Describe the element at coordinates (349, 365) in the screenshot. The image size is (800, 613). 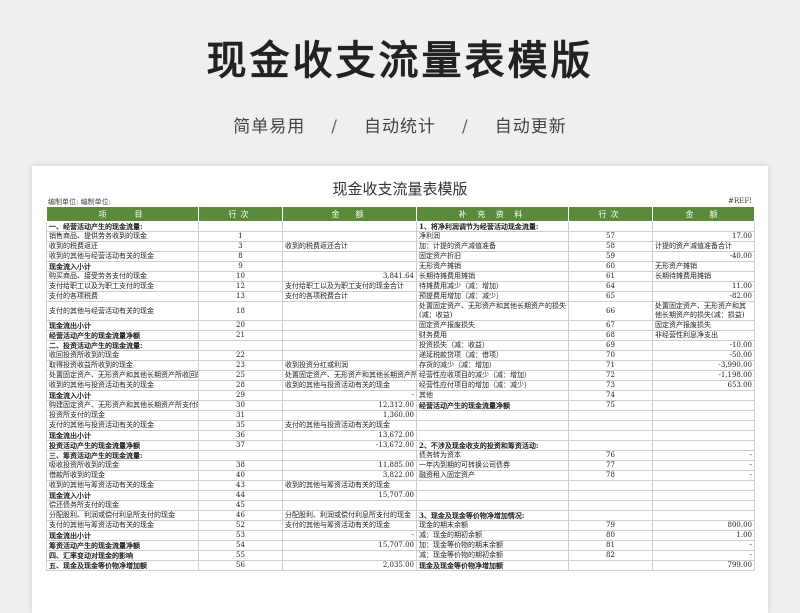
I see `cell-amount: 收到投资分红或利润` at that location.